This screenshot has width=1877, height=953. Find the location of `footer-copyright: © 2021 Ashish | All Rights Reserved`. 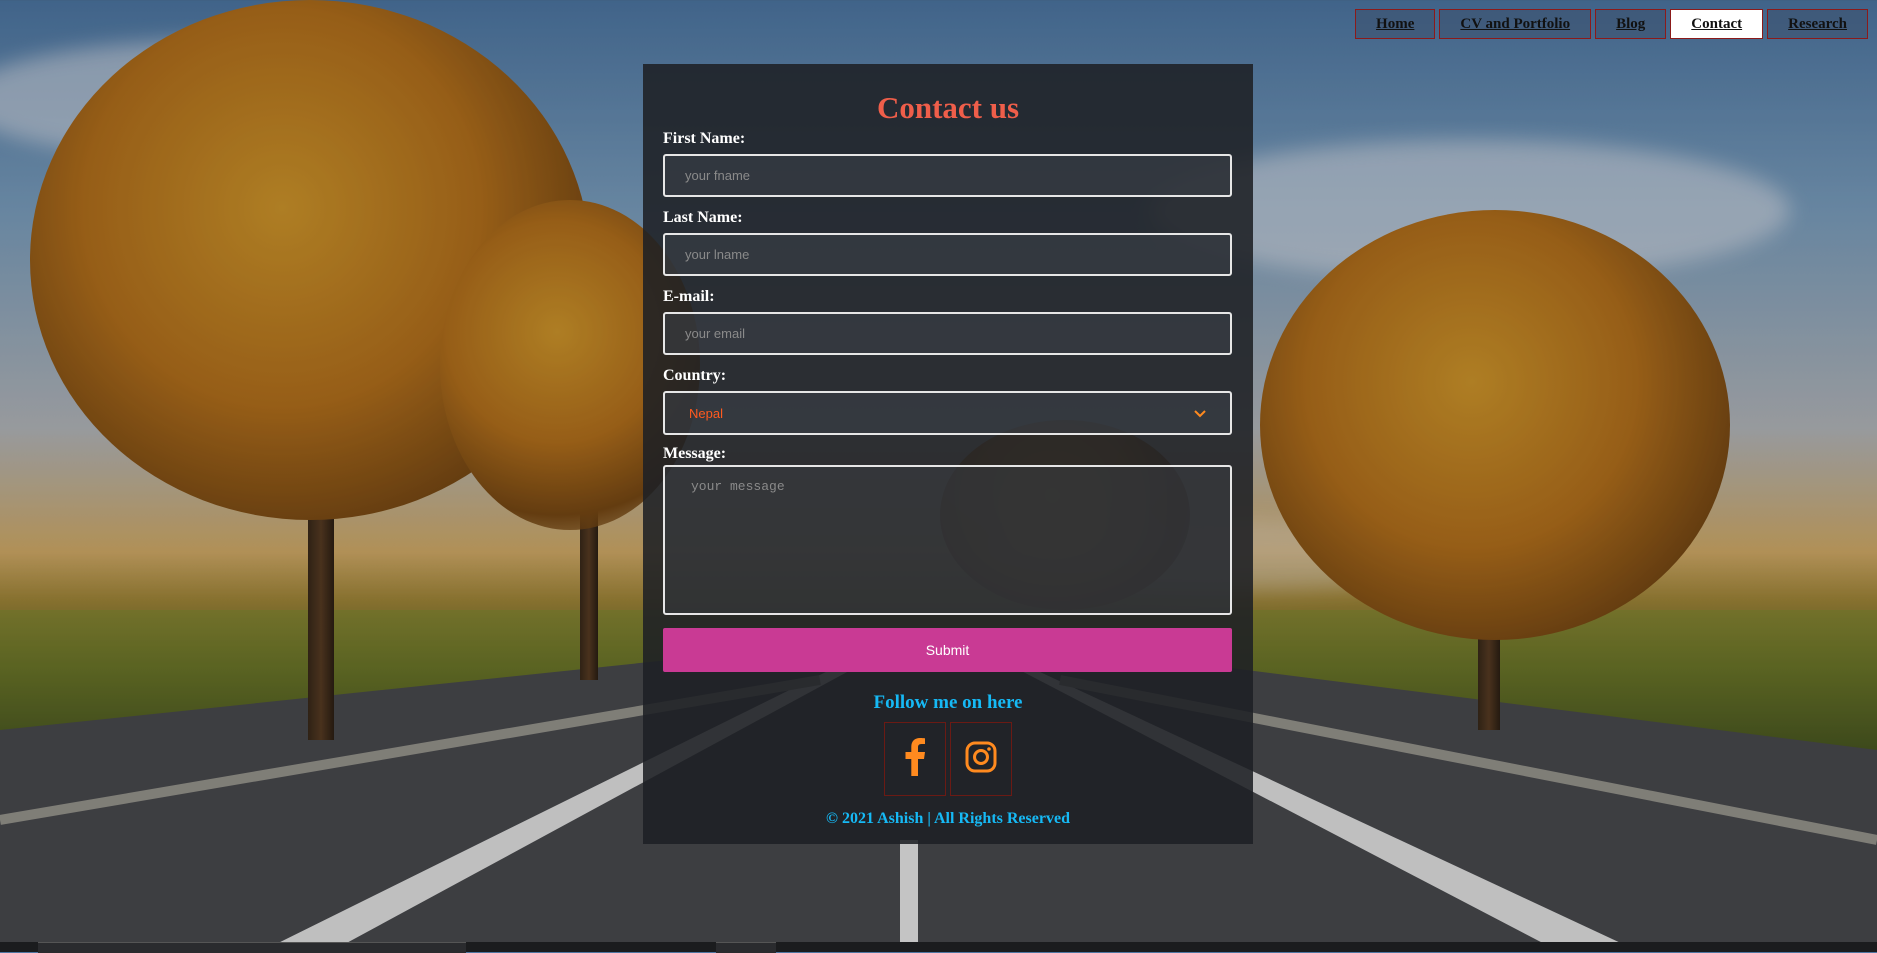

footer-copyright: © 2021 Ashish | All Rights Reserved is located at coordinates (948, 818).